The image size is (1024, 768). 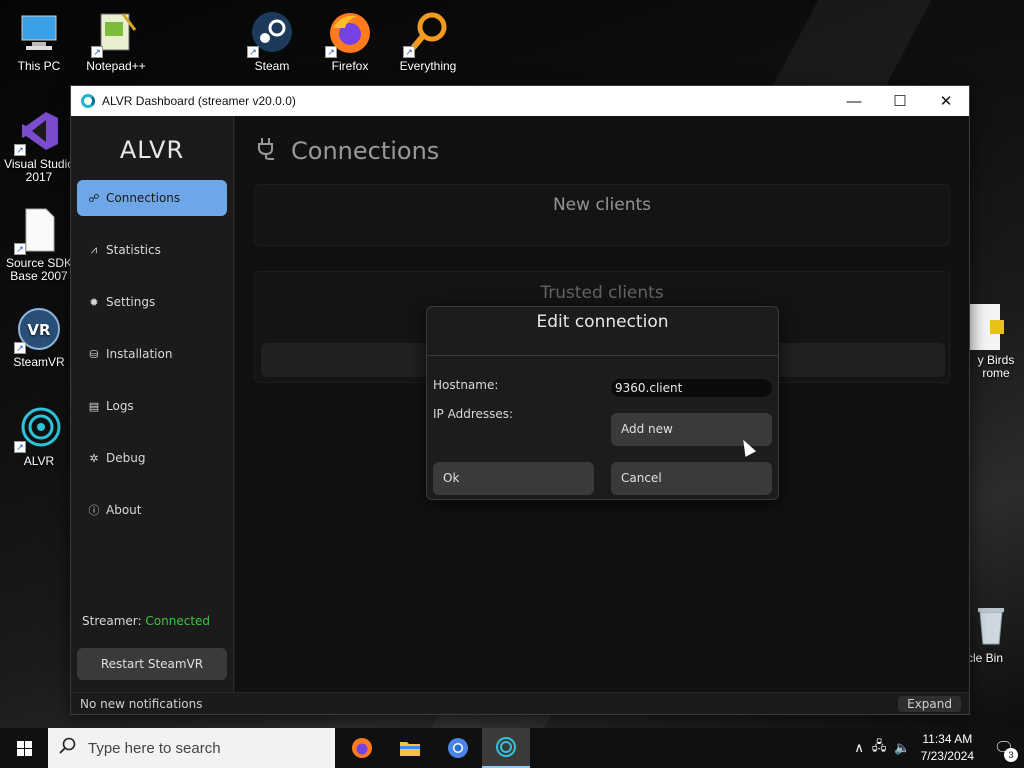 I want to click on desktop-icon-alvr: ↗ ALVR, so click(x=39, y=436).